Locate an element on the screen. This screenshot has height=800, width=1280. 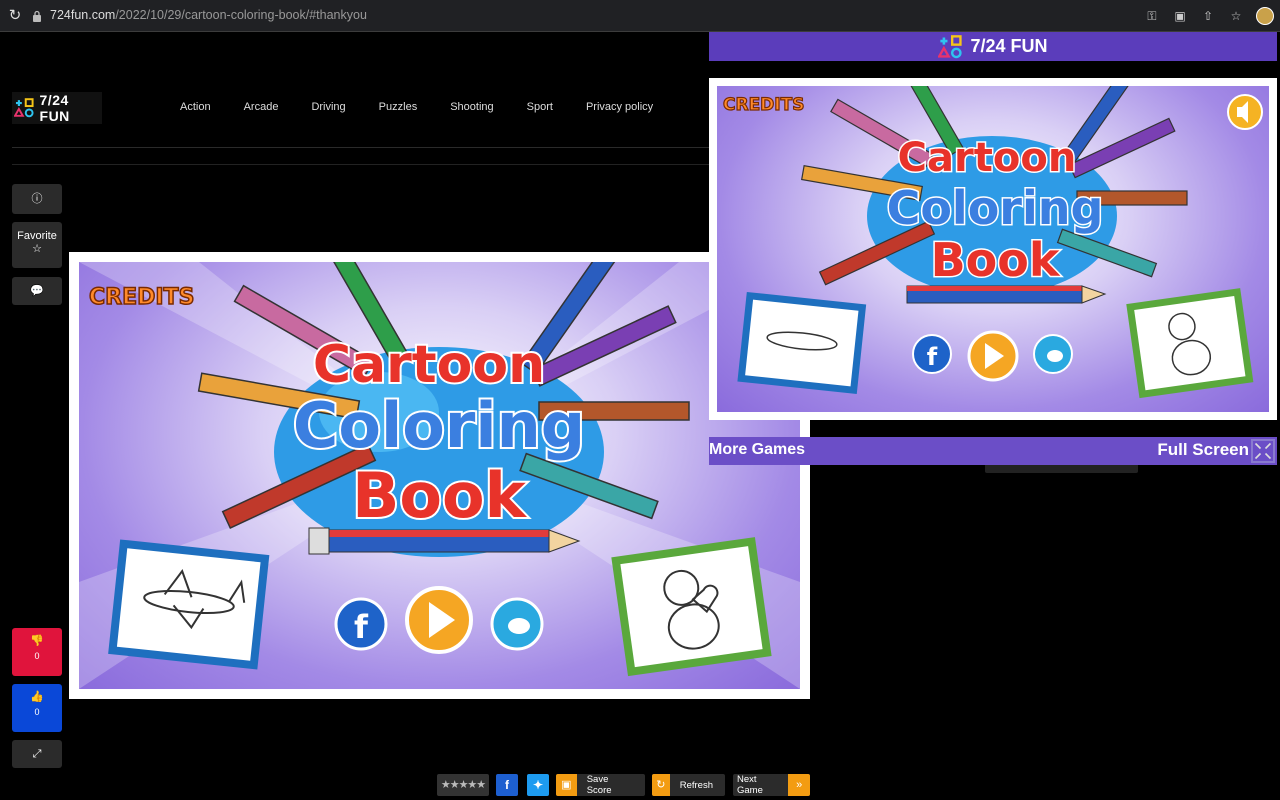
like-button: 👍 0 is located at coordinates (37, 708).